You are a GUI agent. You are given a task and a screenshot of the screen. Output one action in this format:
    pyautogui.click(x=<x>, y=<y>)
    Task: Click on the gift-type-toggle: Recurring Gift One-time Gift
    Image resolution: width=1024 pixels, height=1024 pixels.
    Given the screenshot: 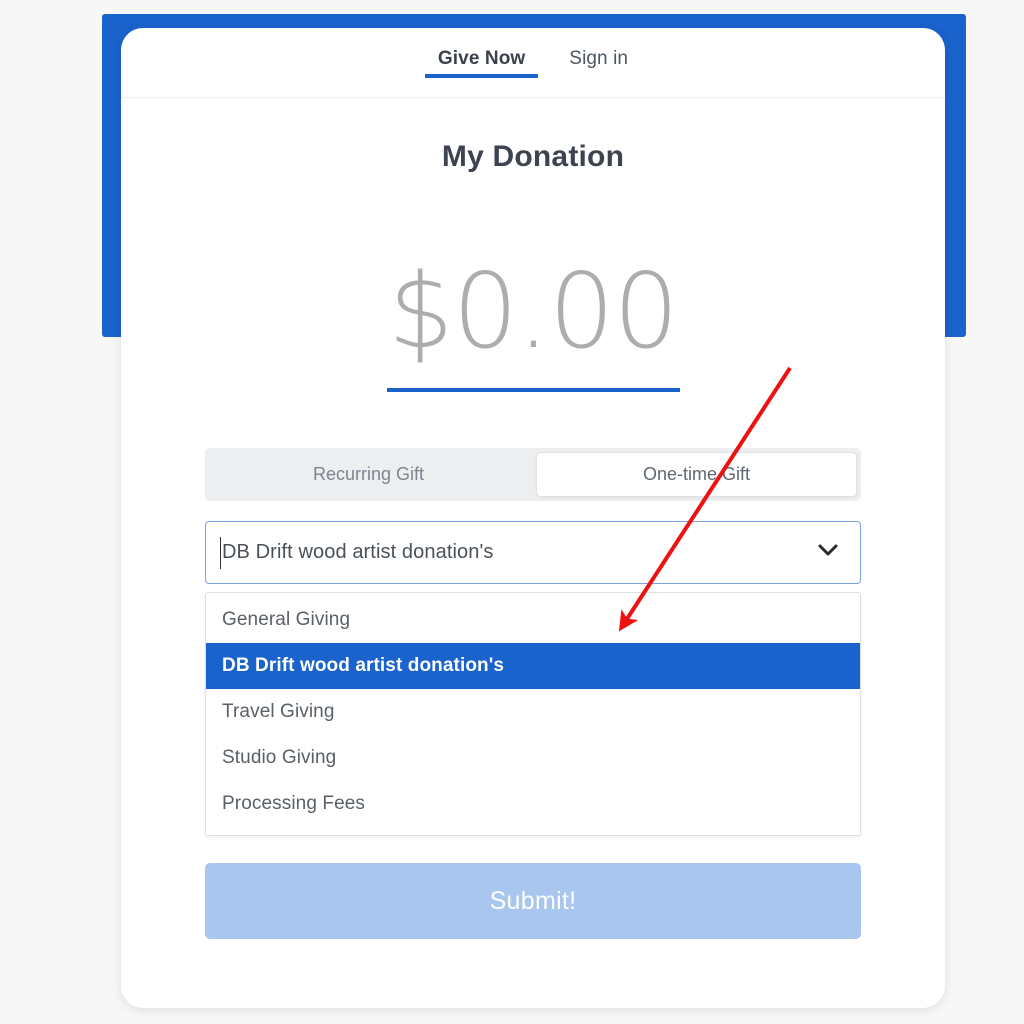 What is the action you would take?
    pyautogui.click(x=533, y=474)
    